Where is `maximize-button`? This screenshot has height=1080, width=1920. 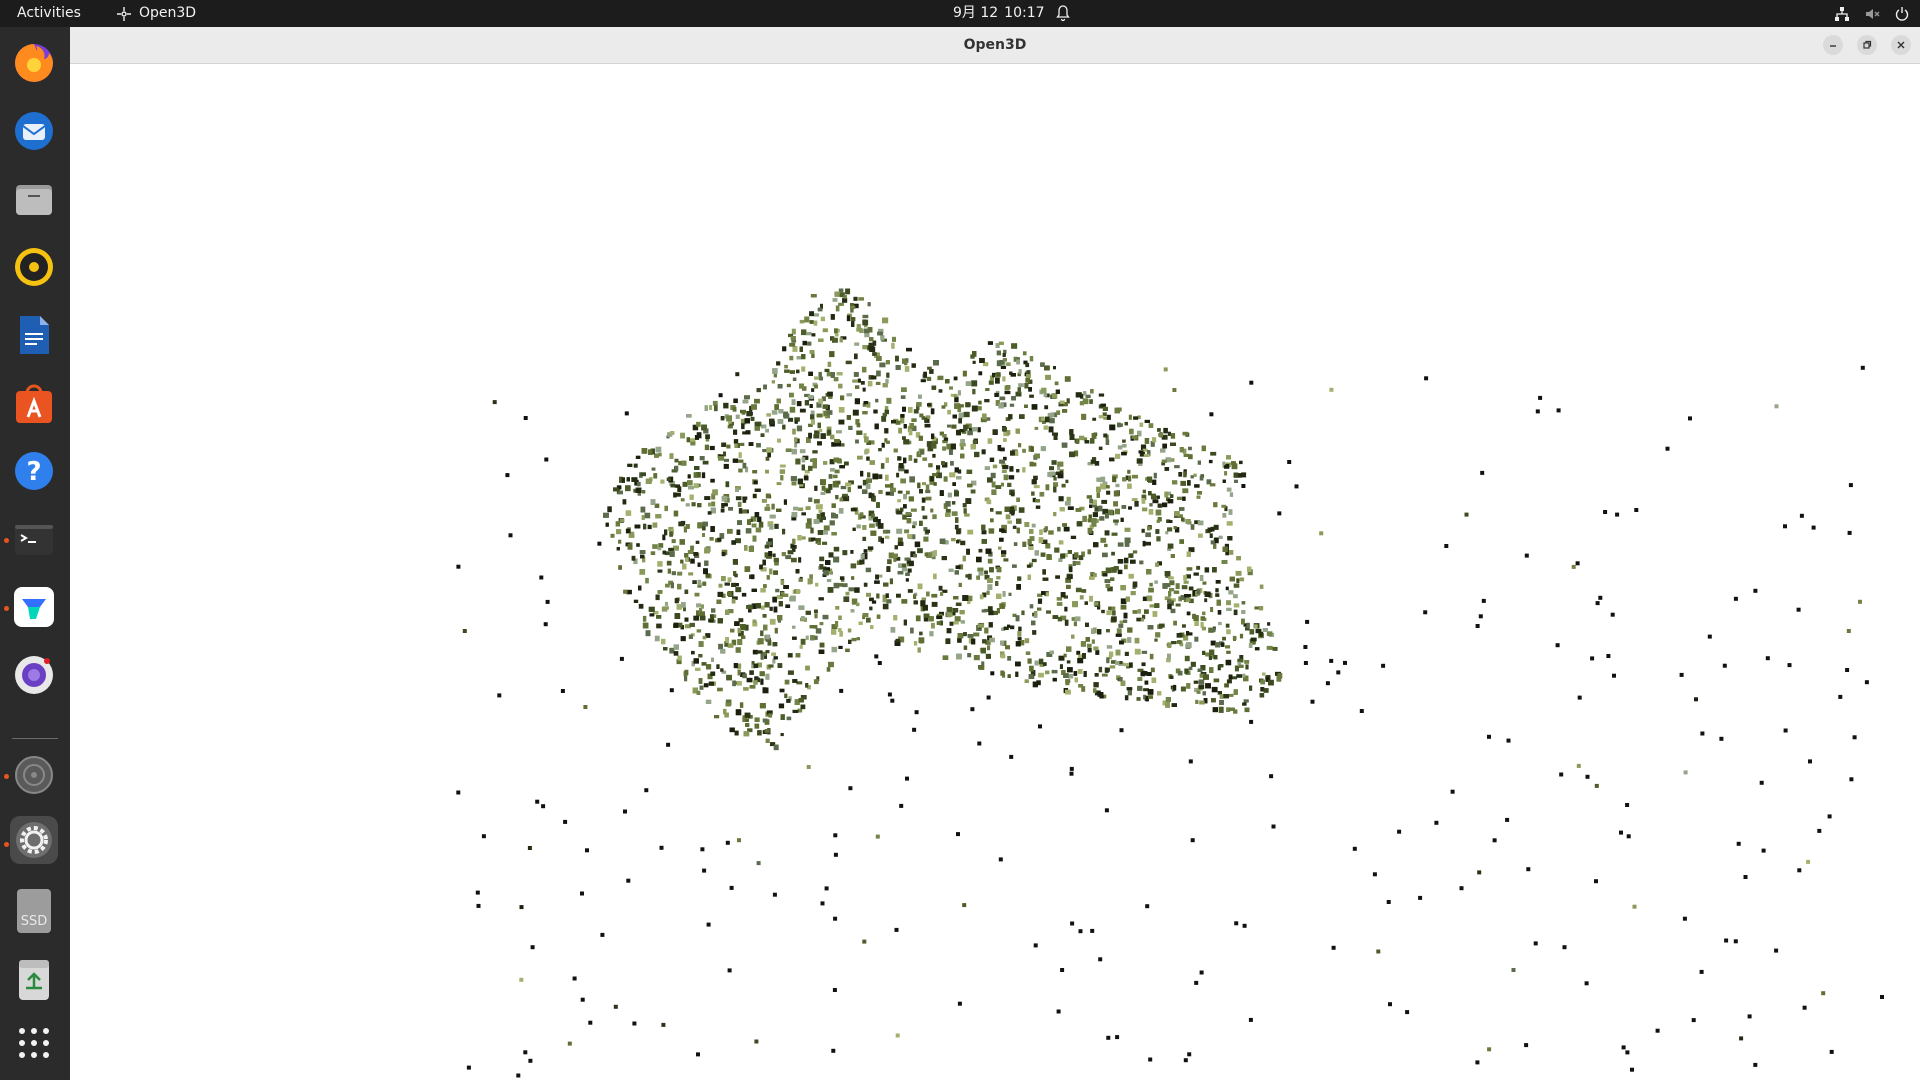 maximize-button is located at coordinates (1867, 45).